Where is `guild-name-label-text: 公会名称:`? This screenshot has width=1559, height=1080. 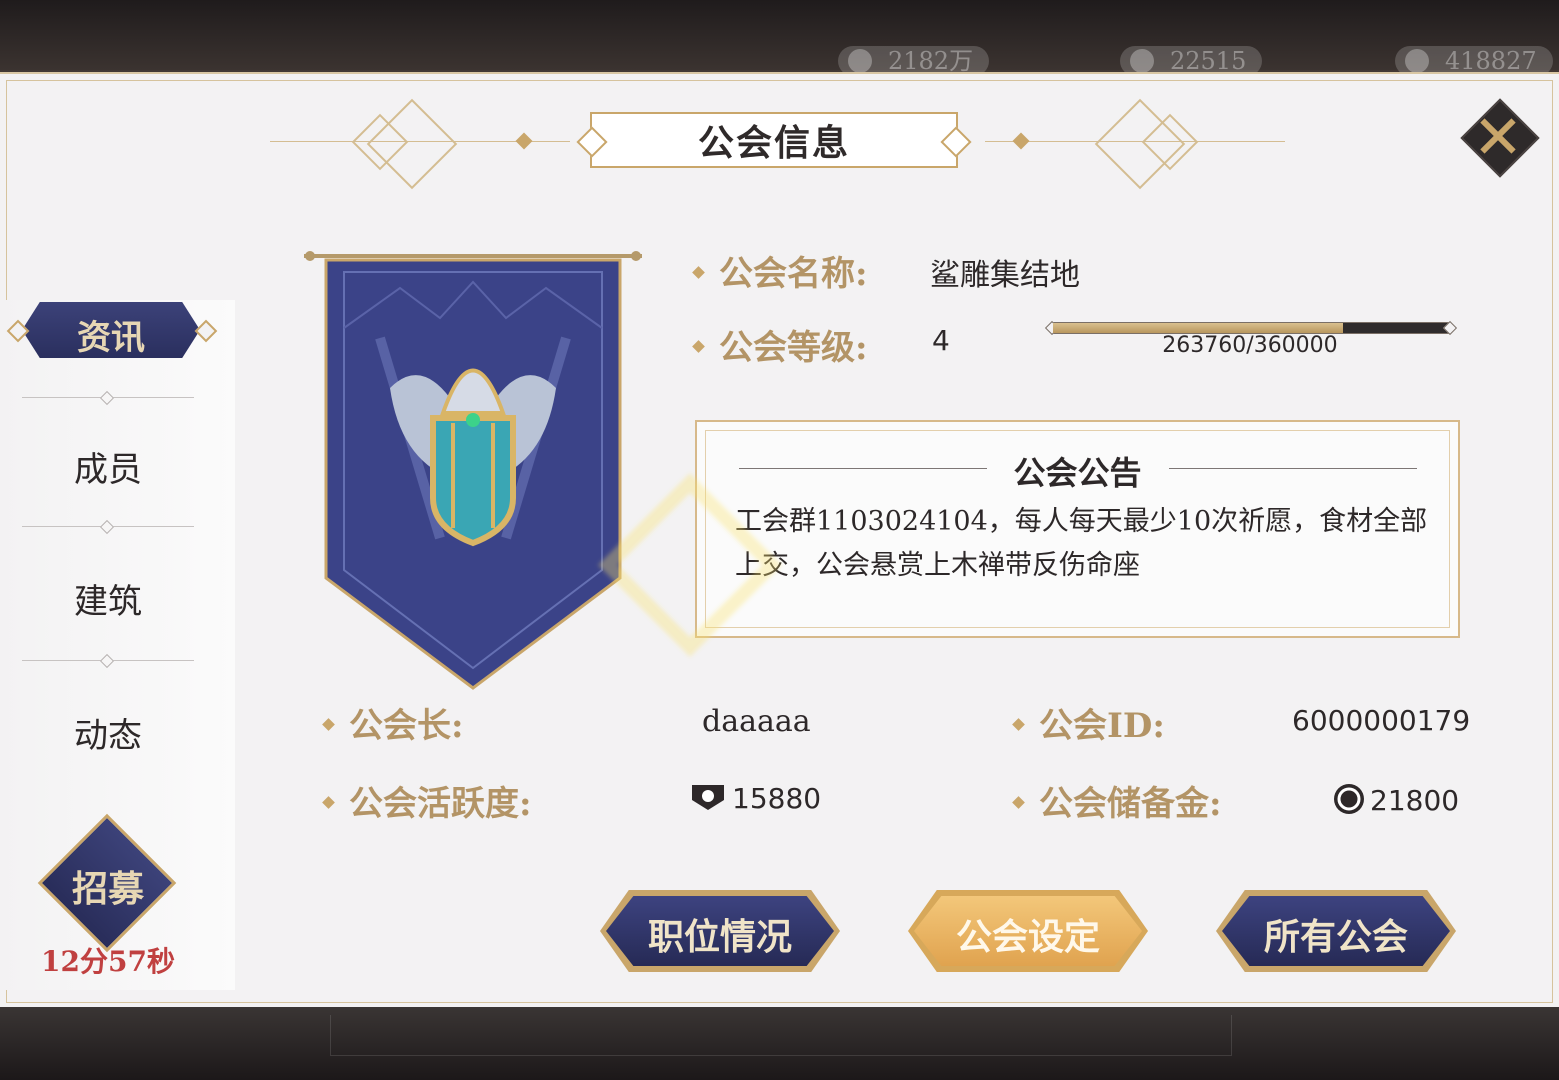
guild-name-label-text: 公会名称: is located at coordinates (793, 274).